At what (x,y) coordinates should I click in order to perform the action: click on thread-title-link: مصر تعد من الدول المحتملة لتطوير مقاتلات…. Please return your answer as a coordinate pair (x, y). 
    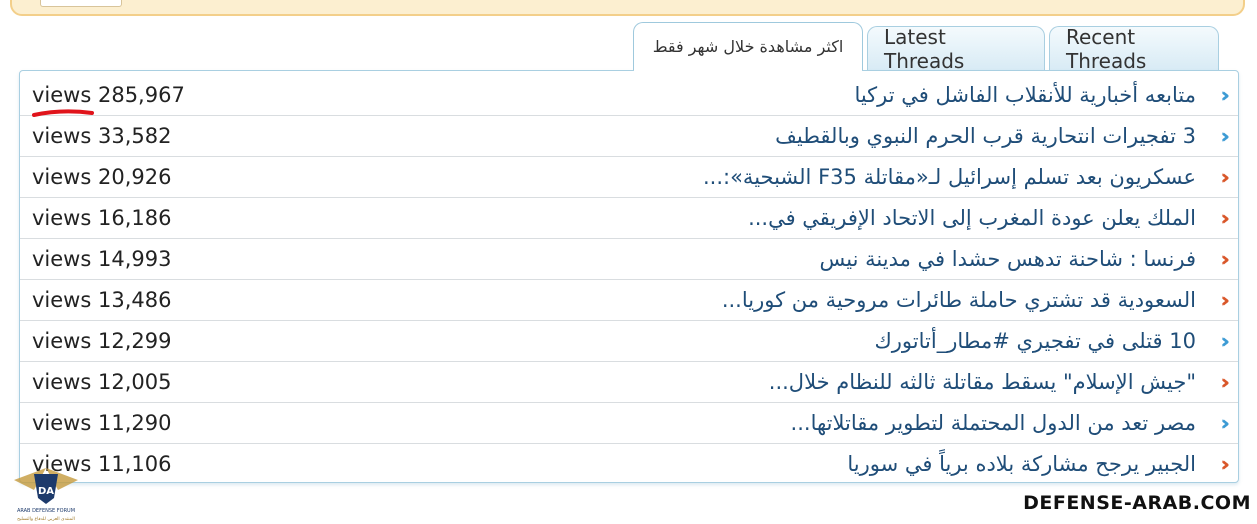
    Looking at the image, I should click on (993, 423).